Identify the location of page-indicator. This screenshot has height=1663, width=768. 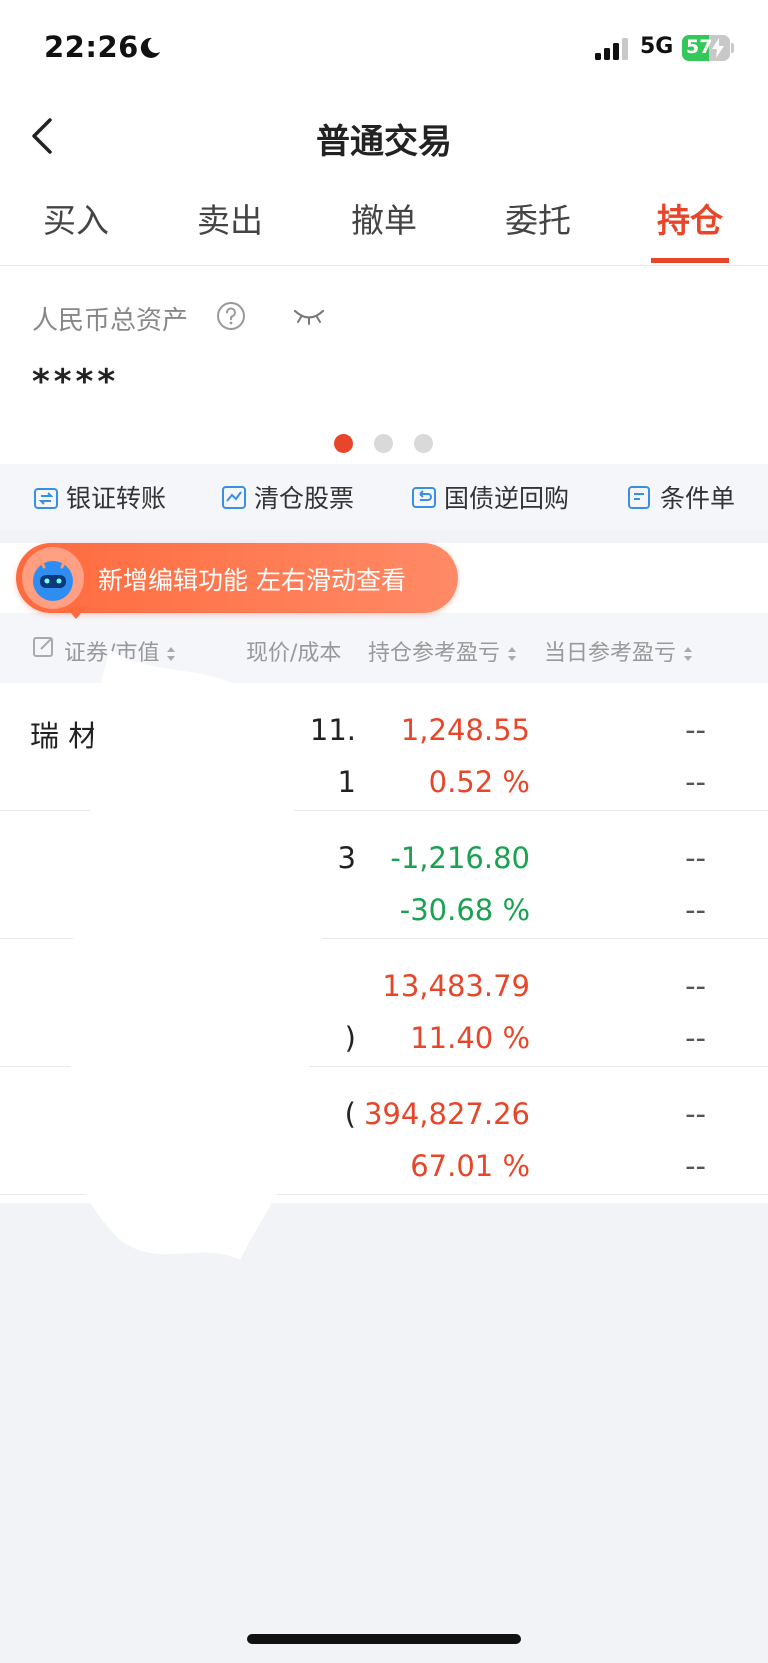
(384, 444).